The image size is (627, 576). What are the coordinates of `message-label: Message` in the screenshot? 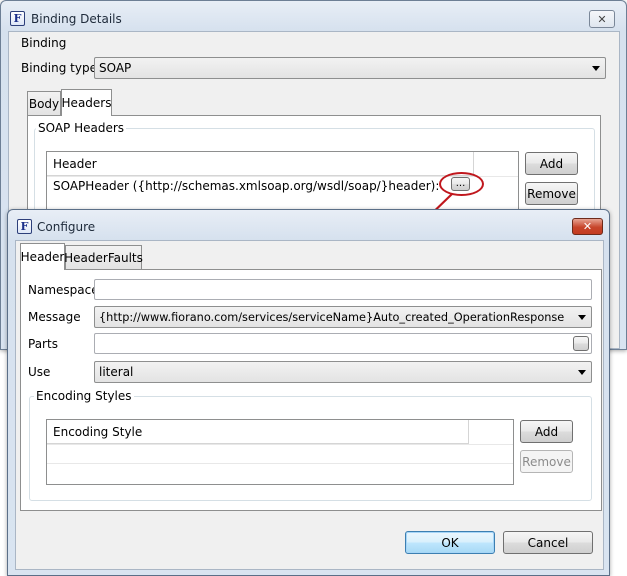 It's located at (54, 317).